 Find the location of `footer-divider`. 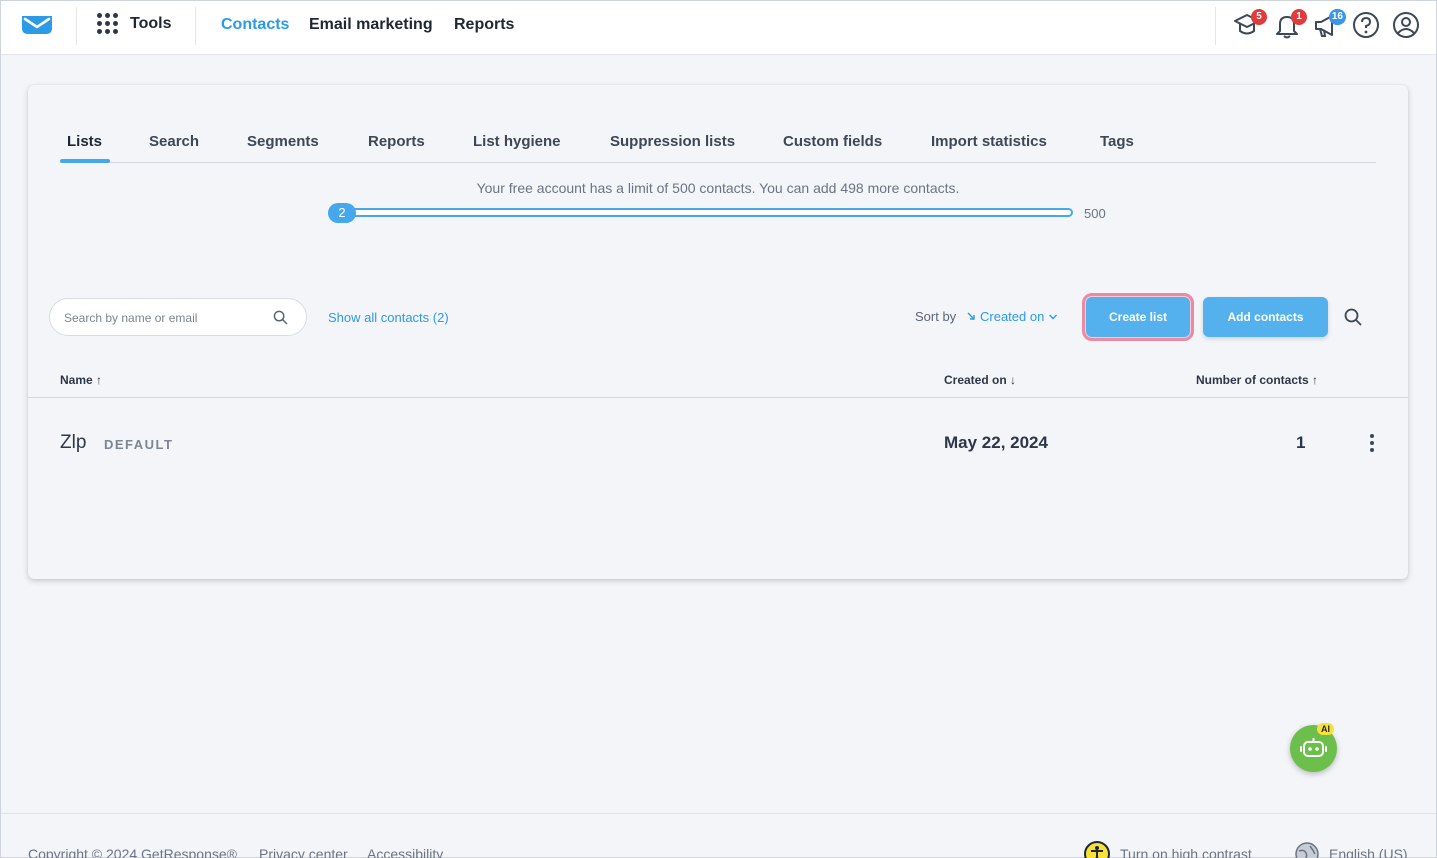

footer-divider is located at coordinates (718, 813).